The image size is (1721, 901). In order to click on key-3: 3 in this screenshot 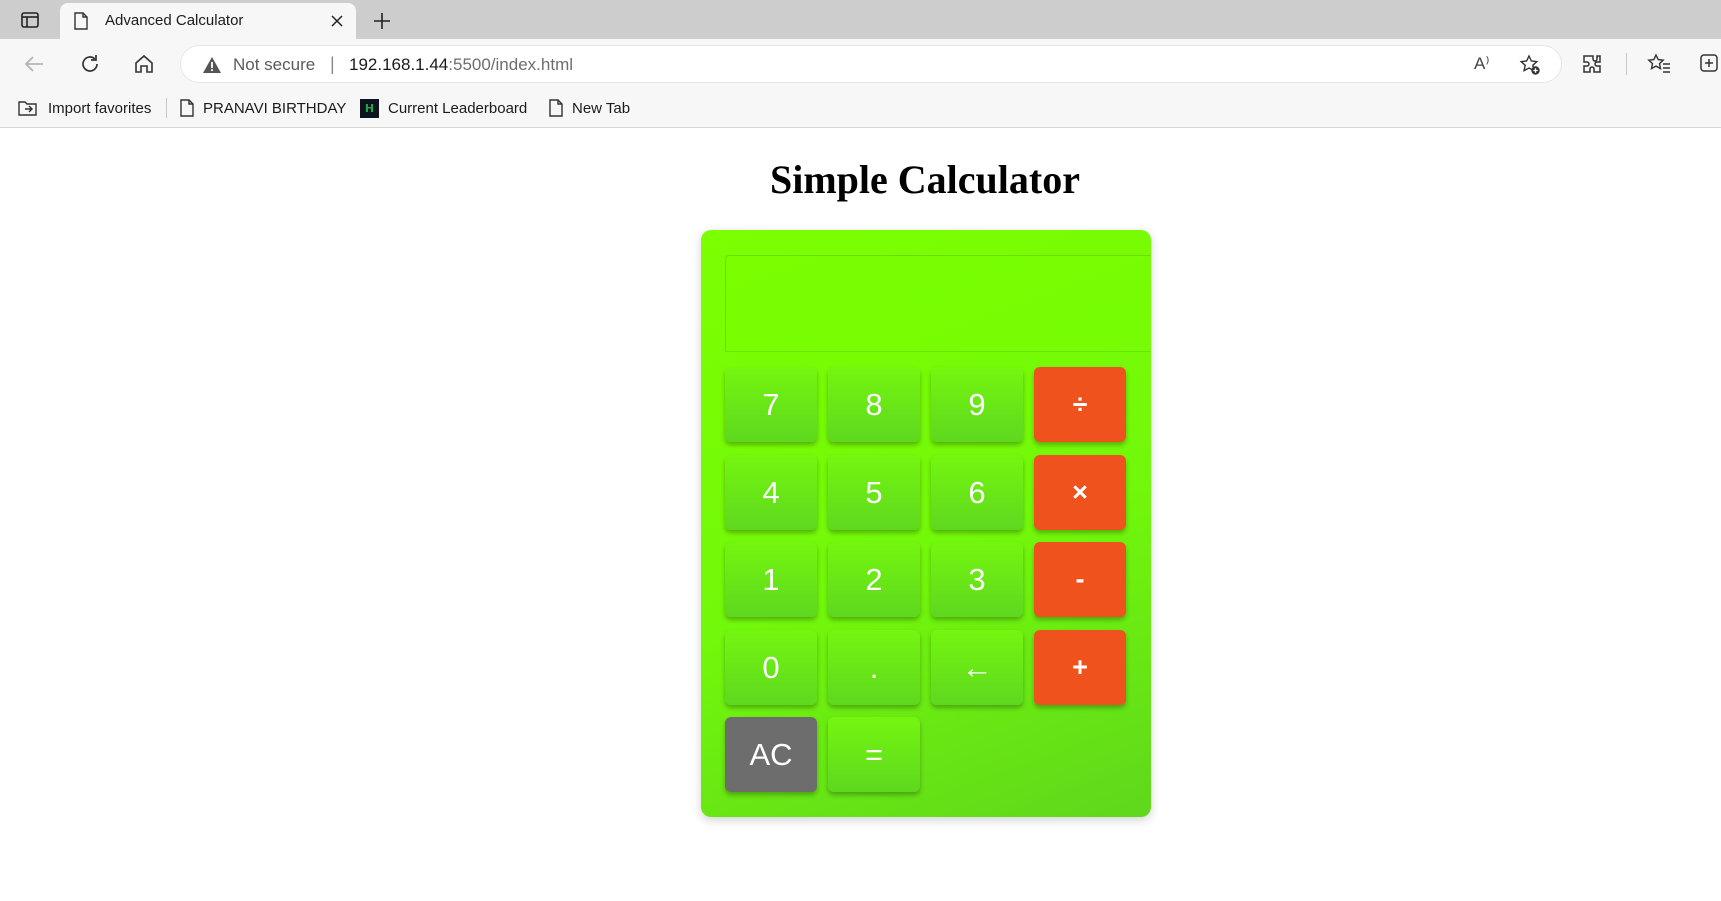, I will do `click(977, 579)`.